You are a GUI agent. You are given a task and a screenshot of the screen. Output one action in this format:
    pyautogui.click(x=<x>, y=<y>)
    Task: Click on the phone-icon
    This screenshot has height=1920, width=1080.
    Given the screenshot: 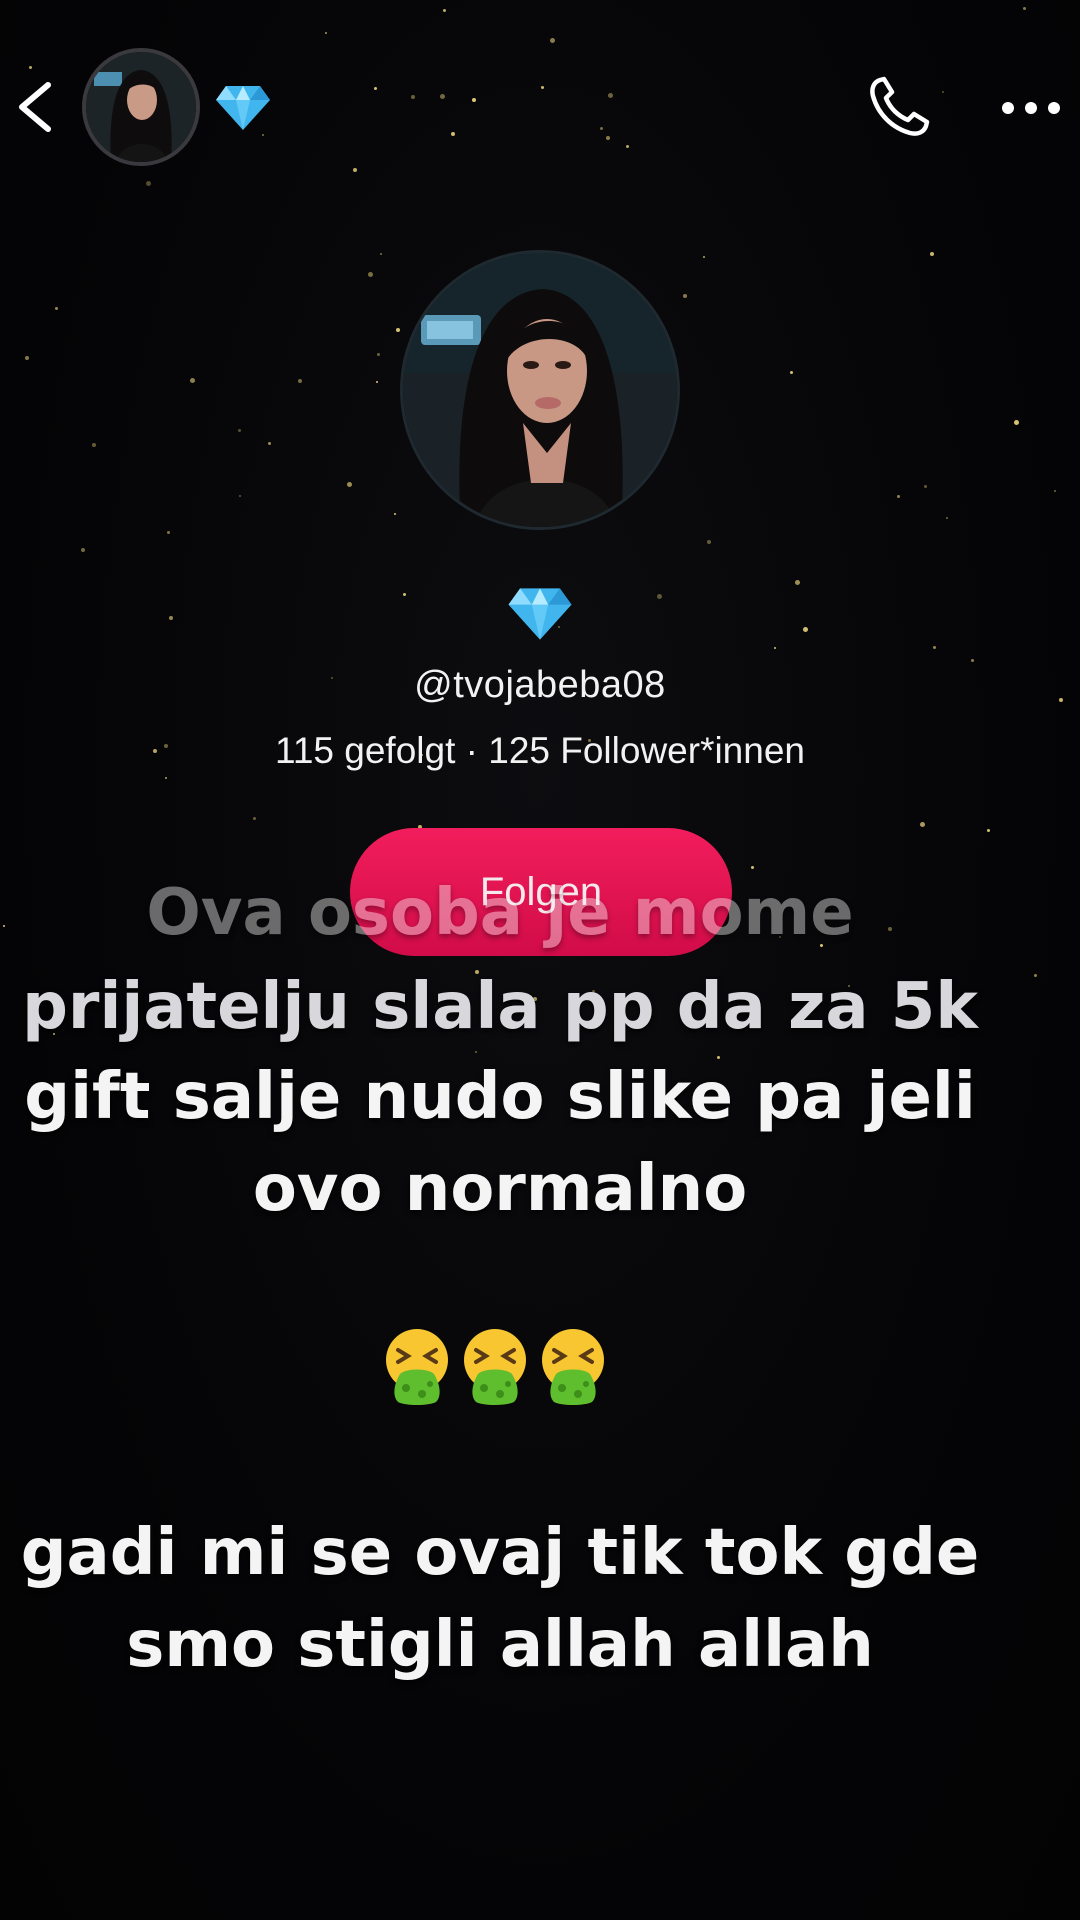 What is the action you would take?
    pyautogui.click(x=900, y=106)
    